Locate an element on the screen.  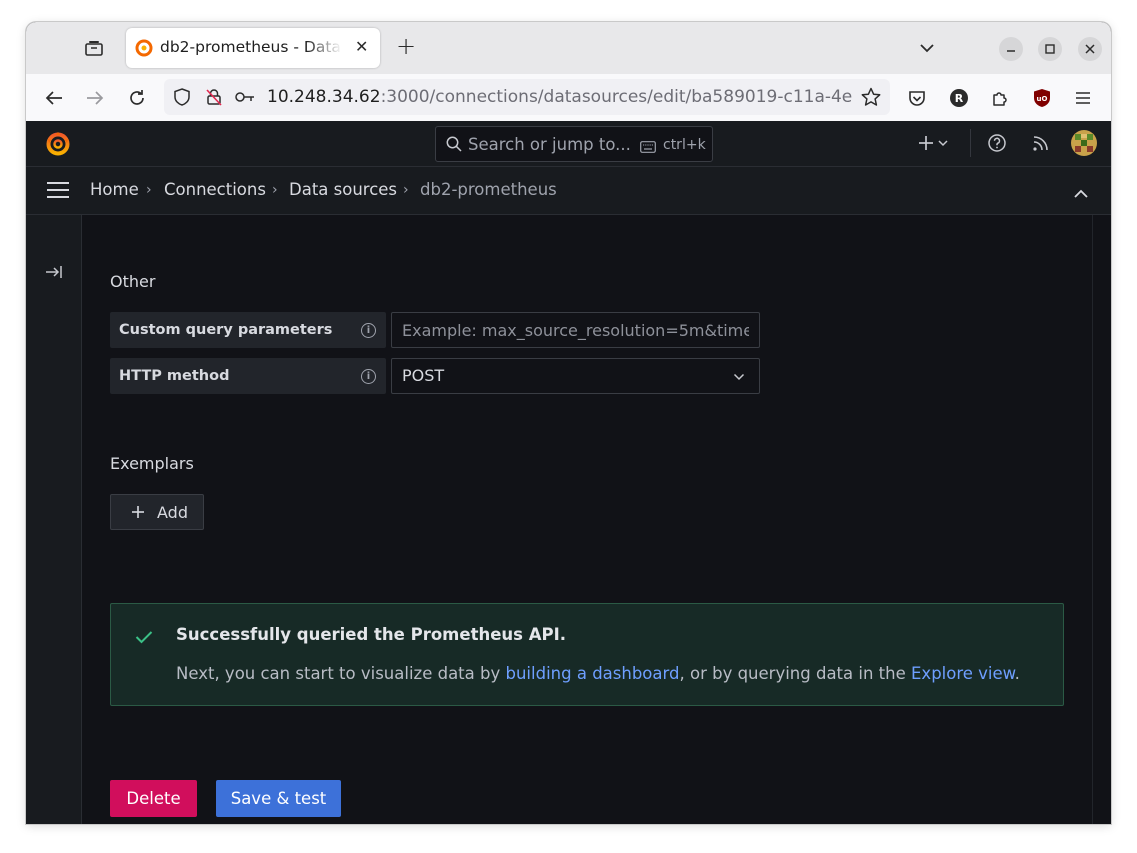
shield-icon is located at coordinates (182, 97).